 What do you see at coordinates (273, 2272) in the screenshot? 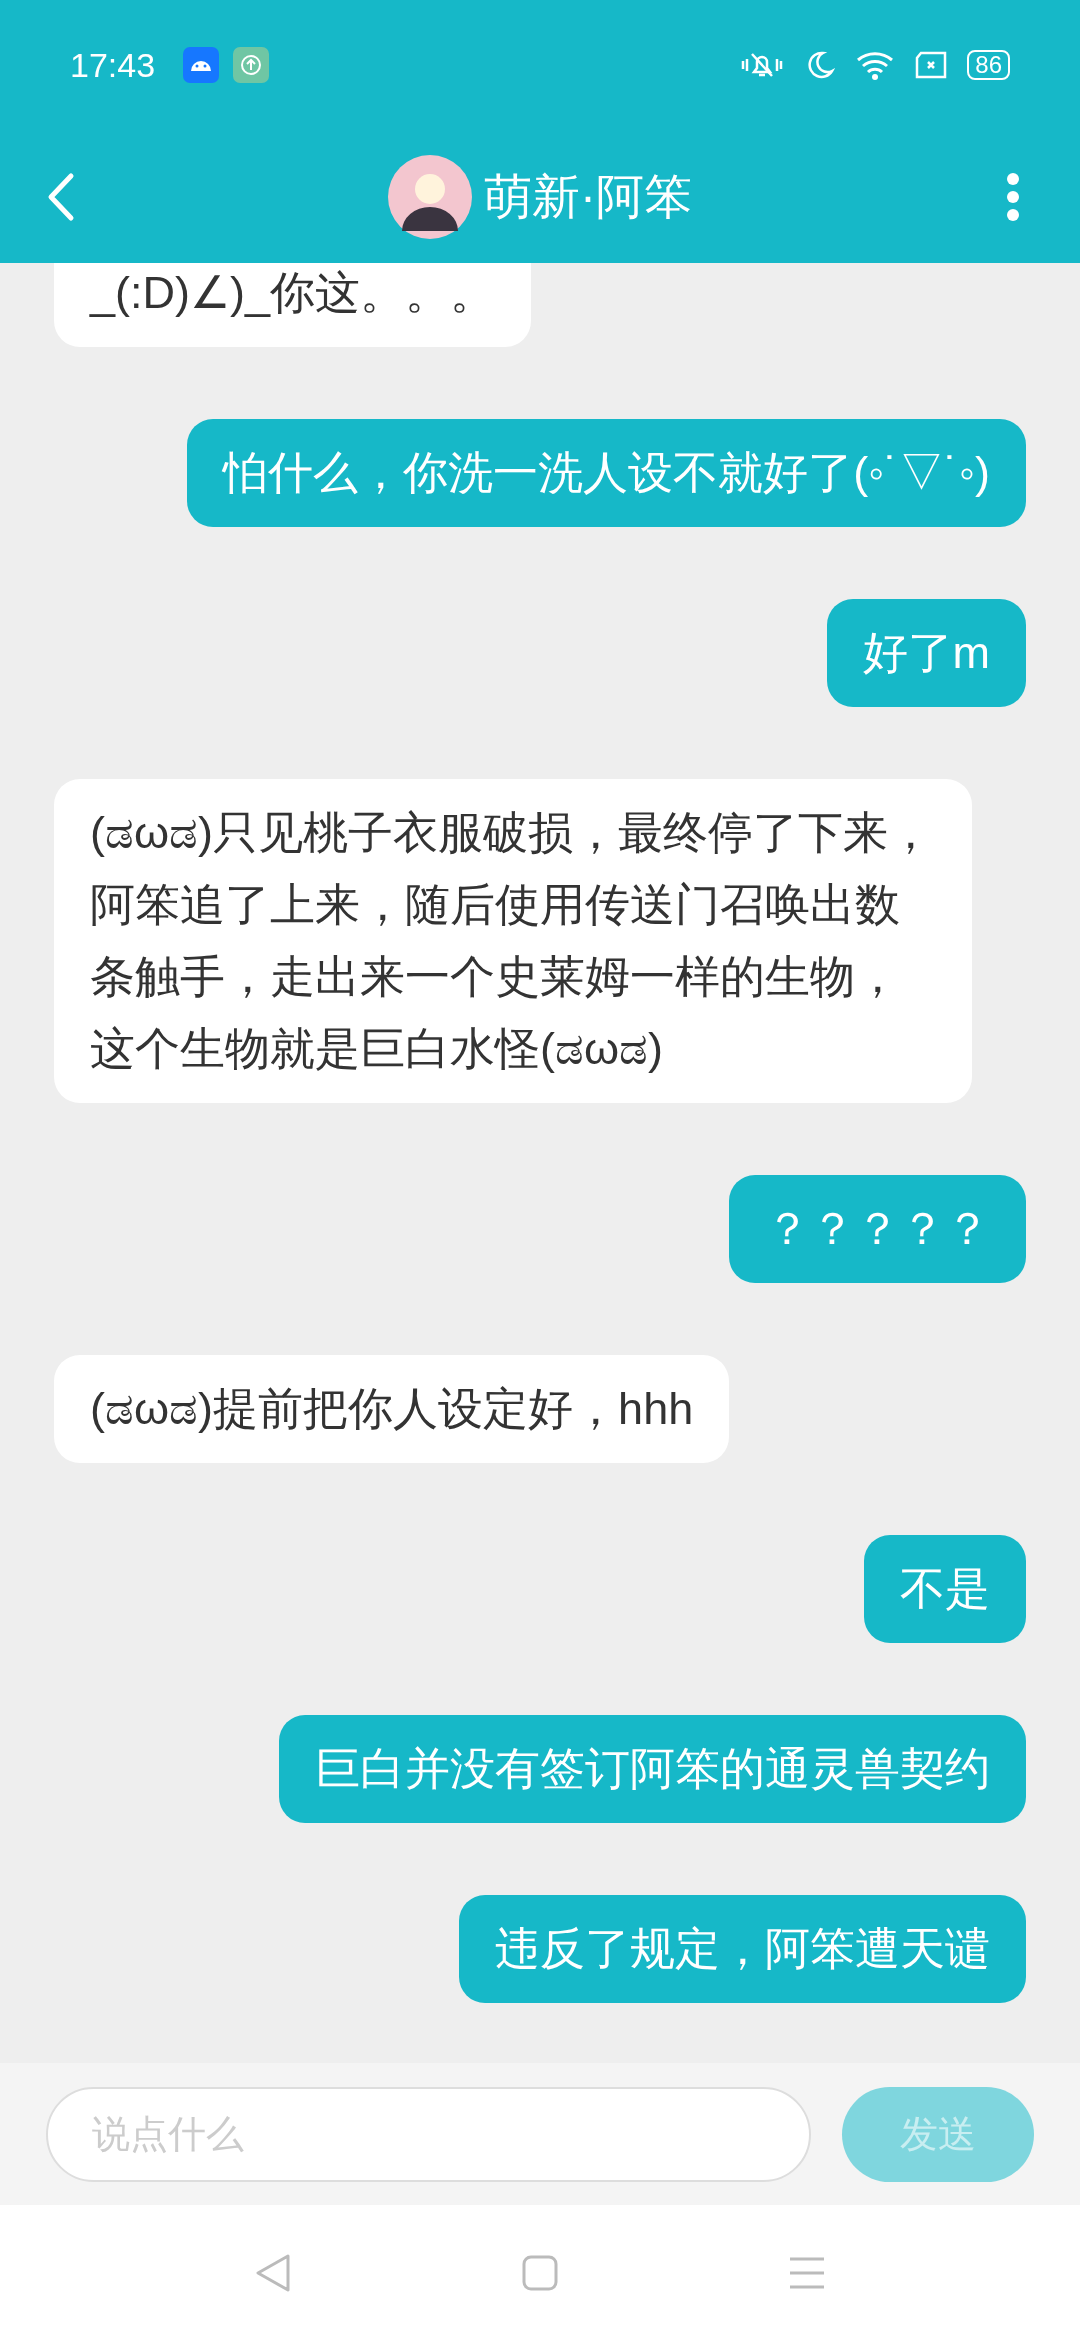
I see `back-nav-icon` at bounding box center [273, 2272].